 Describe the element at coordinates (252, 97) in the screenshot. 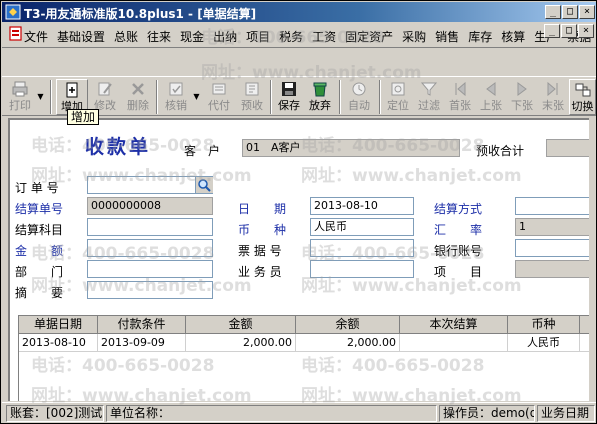

I see `prepay-button: 预收` at that location.